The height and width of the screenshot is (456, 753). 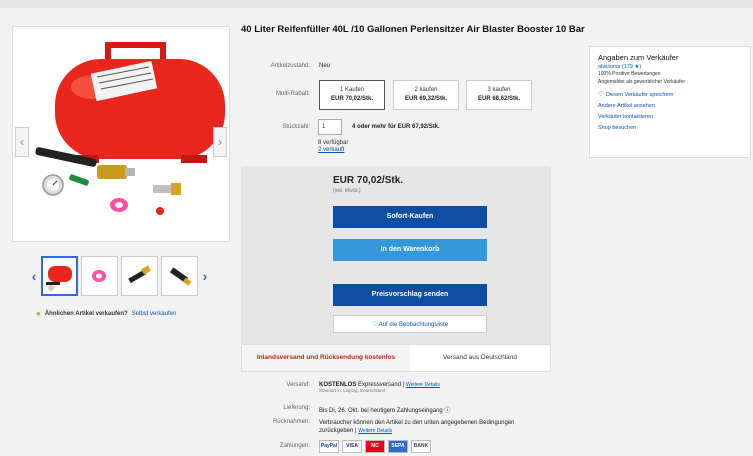 I want to click on payment-methods: PayPal VISA MC SEPA BANK, so click(x=375, y=446).